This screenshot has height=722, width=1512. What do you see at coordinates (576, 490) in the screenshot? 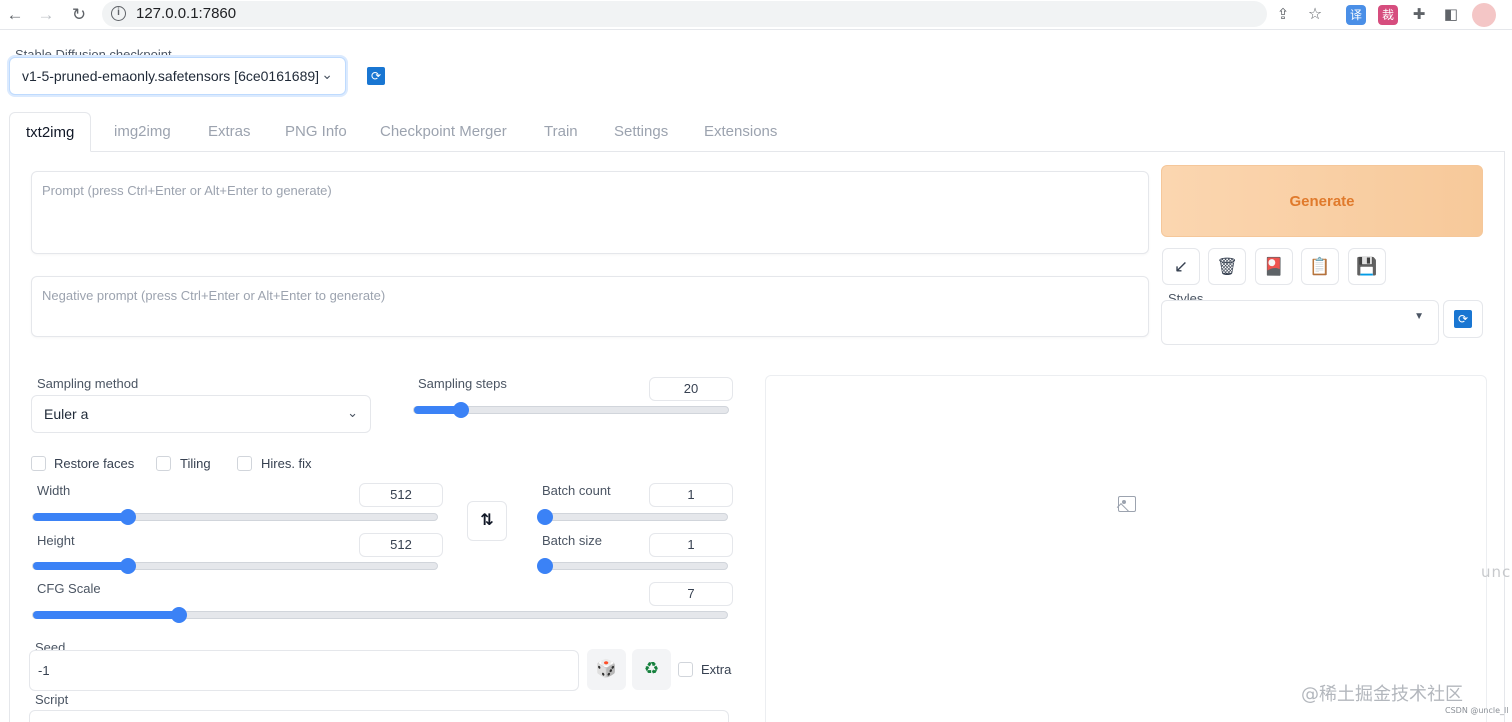
I see `batch-count-label: Batch count` at bounding box center [576, 490].